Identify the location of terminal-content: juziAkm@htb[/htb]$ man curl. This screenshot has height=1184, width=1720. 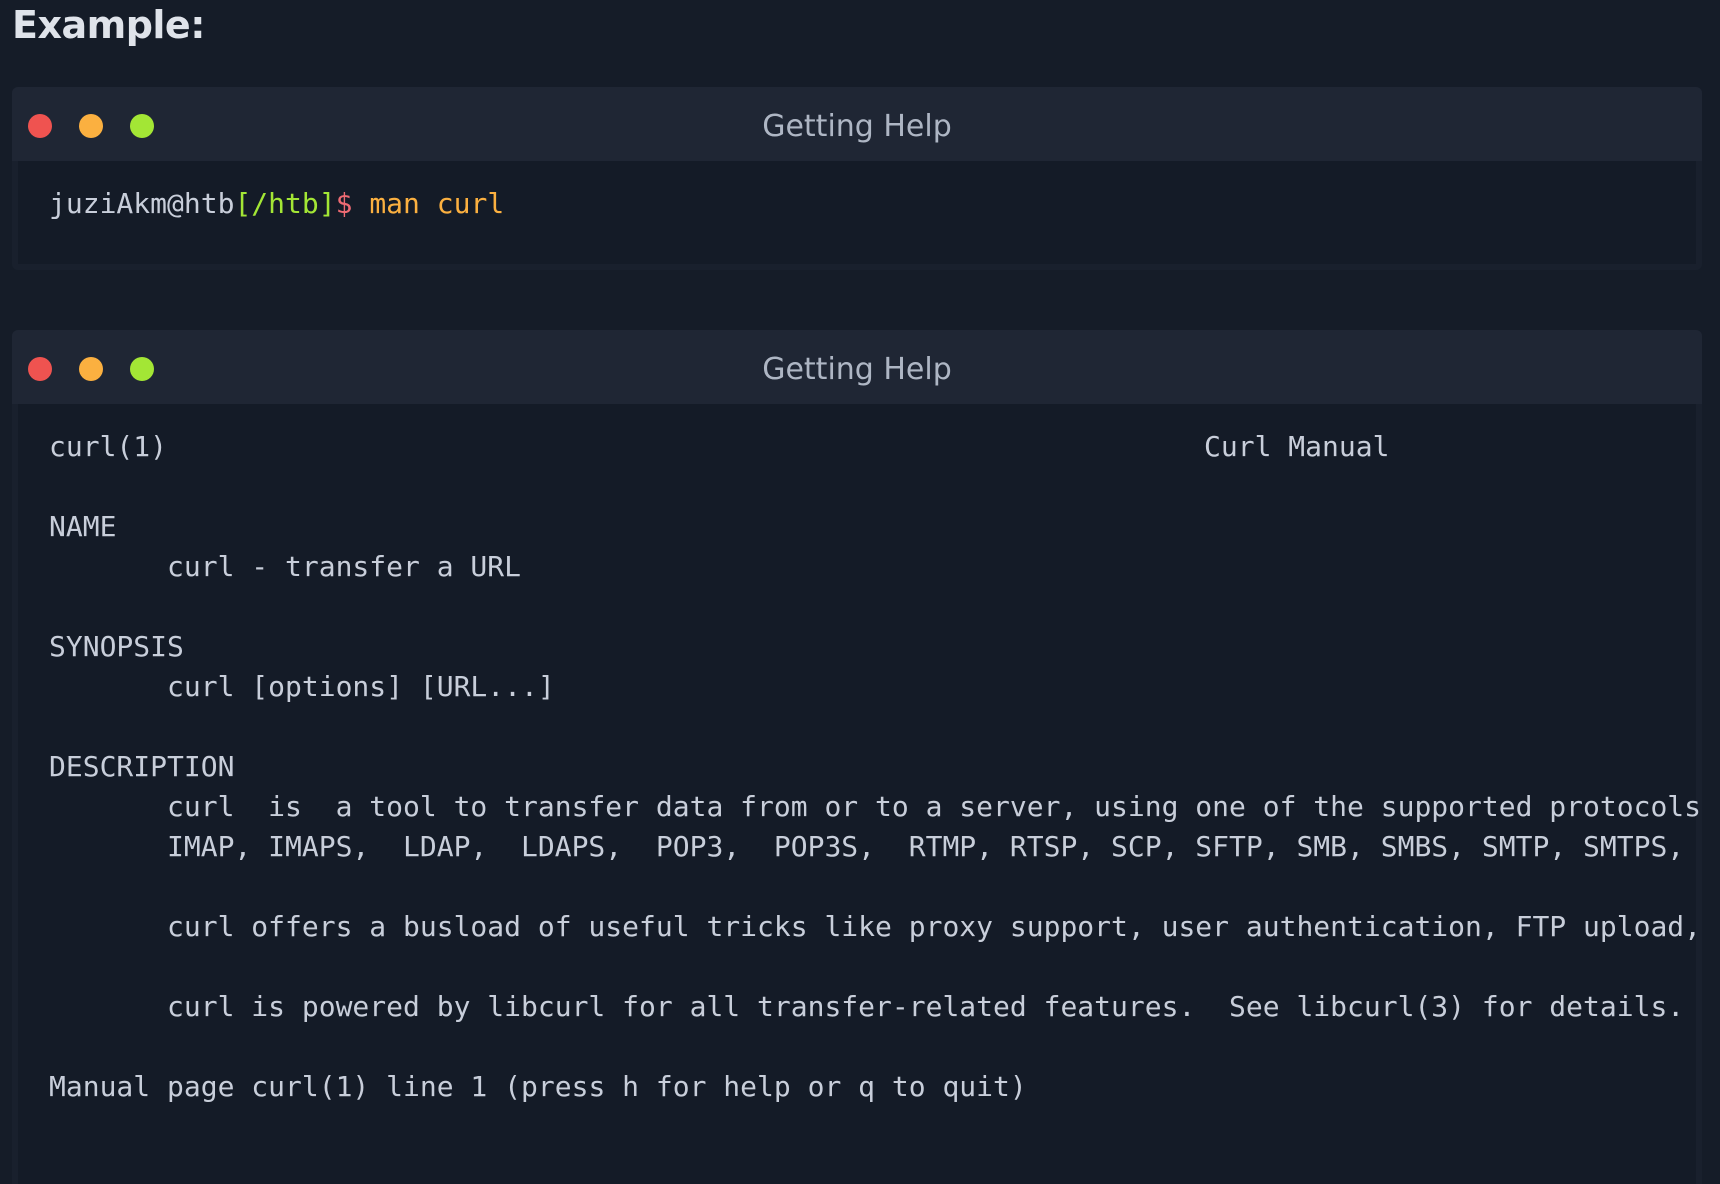
(857, 212).